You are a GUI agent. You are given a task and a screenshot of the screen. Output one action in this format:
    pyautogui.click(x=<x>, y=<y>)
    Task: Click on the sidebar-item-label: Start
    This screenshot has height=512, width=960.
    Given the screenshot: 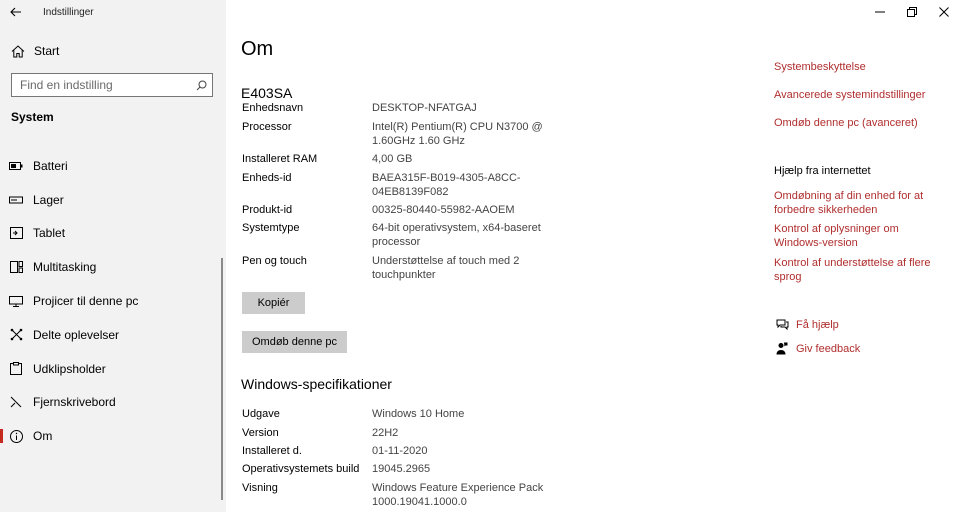 What is the action you would take?
    pyautogui.click(x=47, y=51)
    